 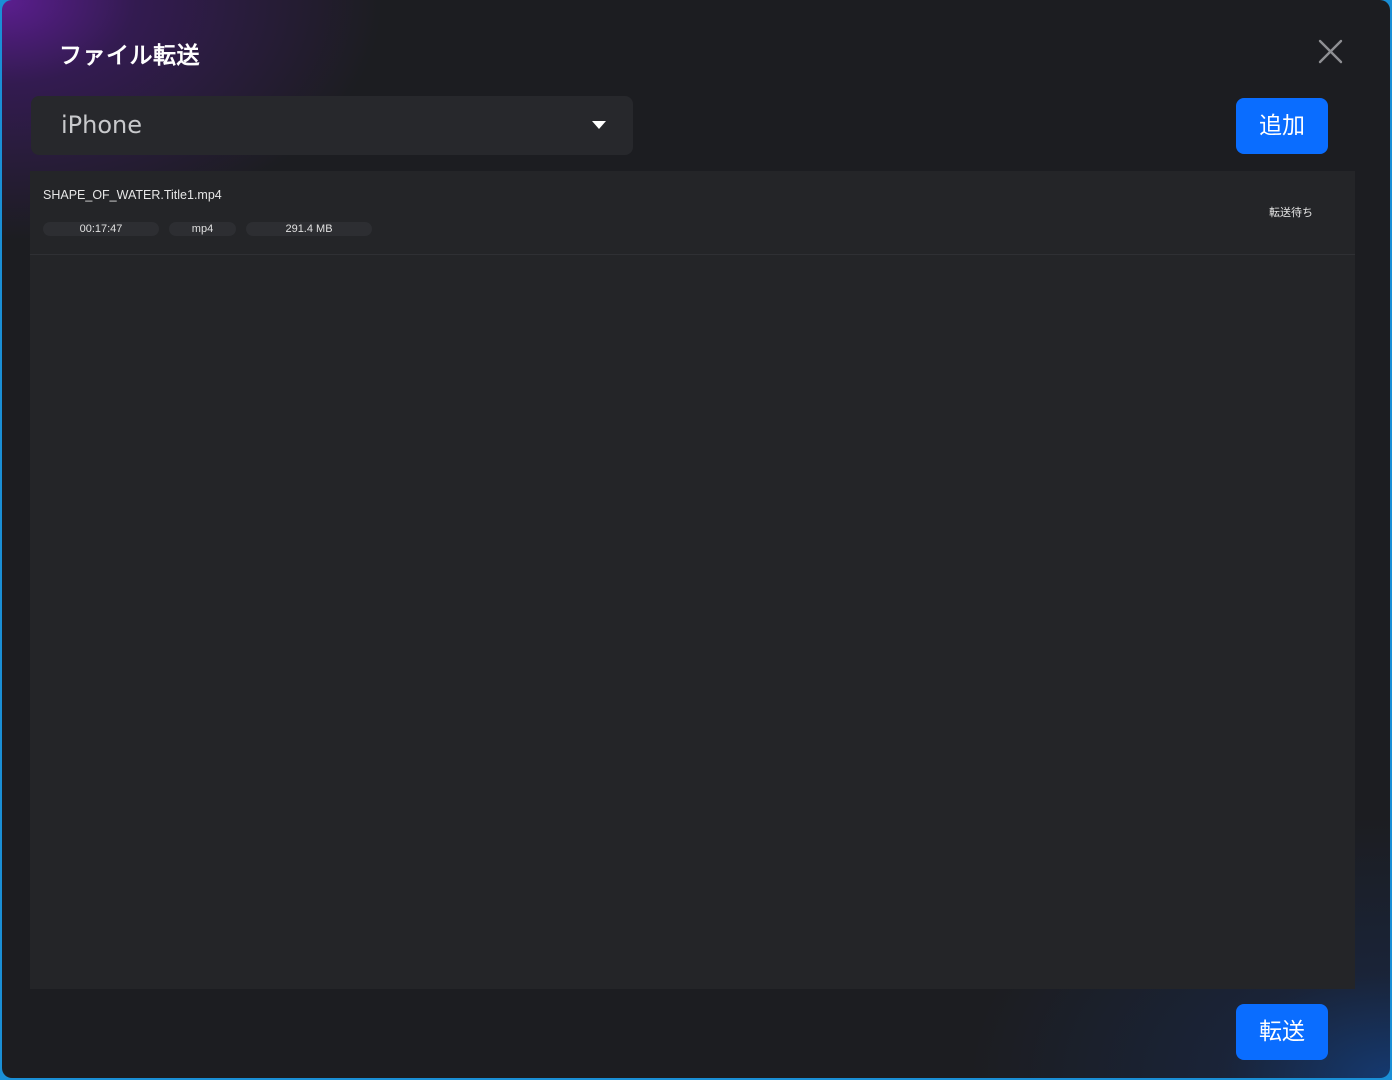 I want to click on status-badge: 転送待ち, so click(x=1291, y=212).